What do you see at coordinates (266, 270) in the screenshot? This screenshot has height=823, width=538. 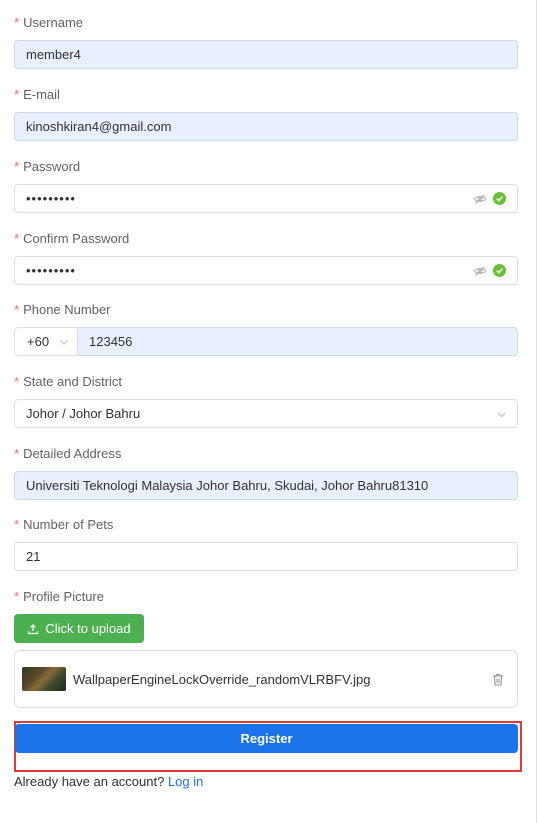 I see `confirm-password-input: •••••••••` at bounding box center [266, 270].